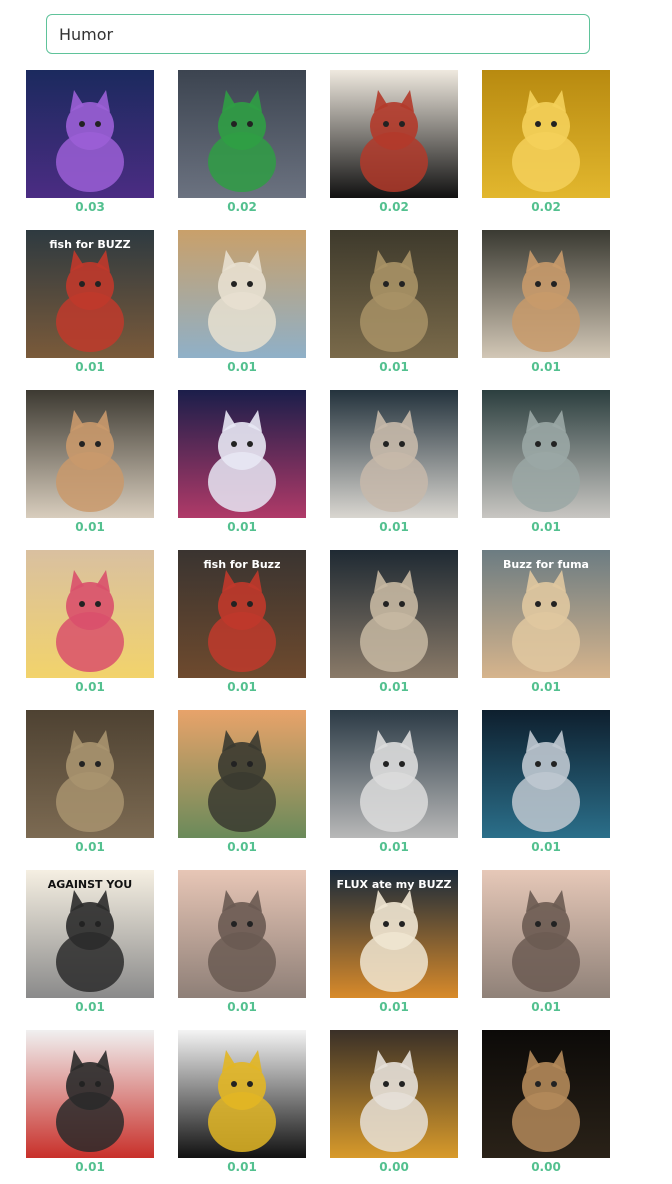 This screenshot has width=672, height=1184. What do you see at coordinates (242, 614) in the screenshot?
I see `fish-stall-cat-image: fish for Buzz` at bounding box center [242, 614].